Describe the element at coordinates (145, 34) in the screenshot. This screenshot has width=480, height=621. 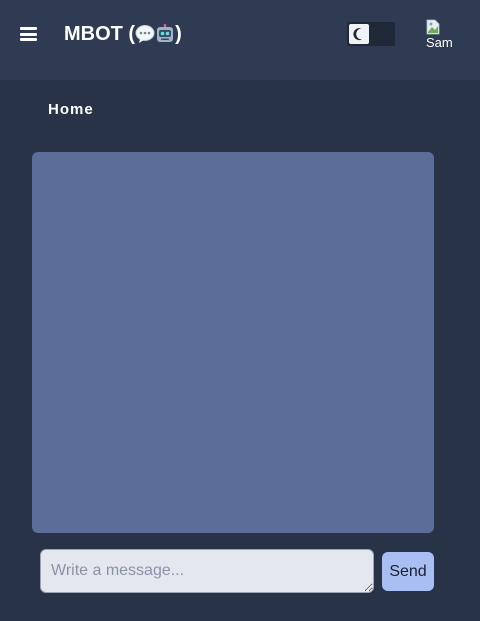
I see `speech-bubble-icon` at that location.